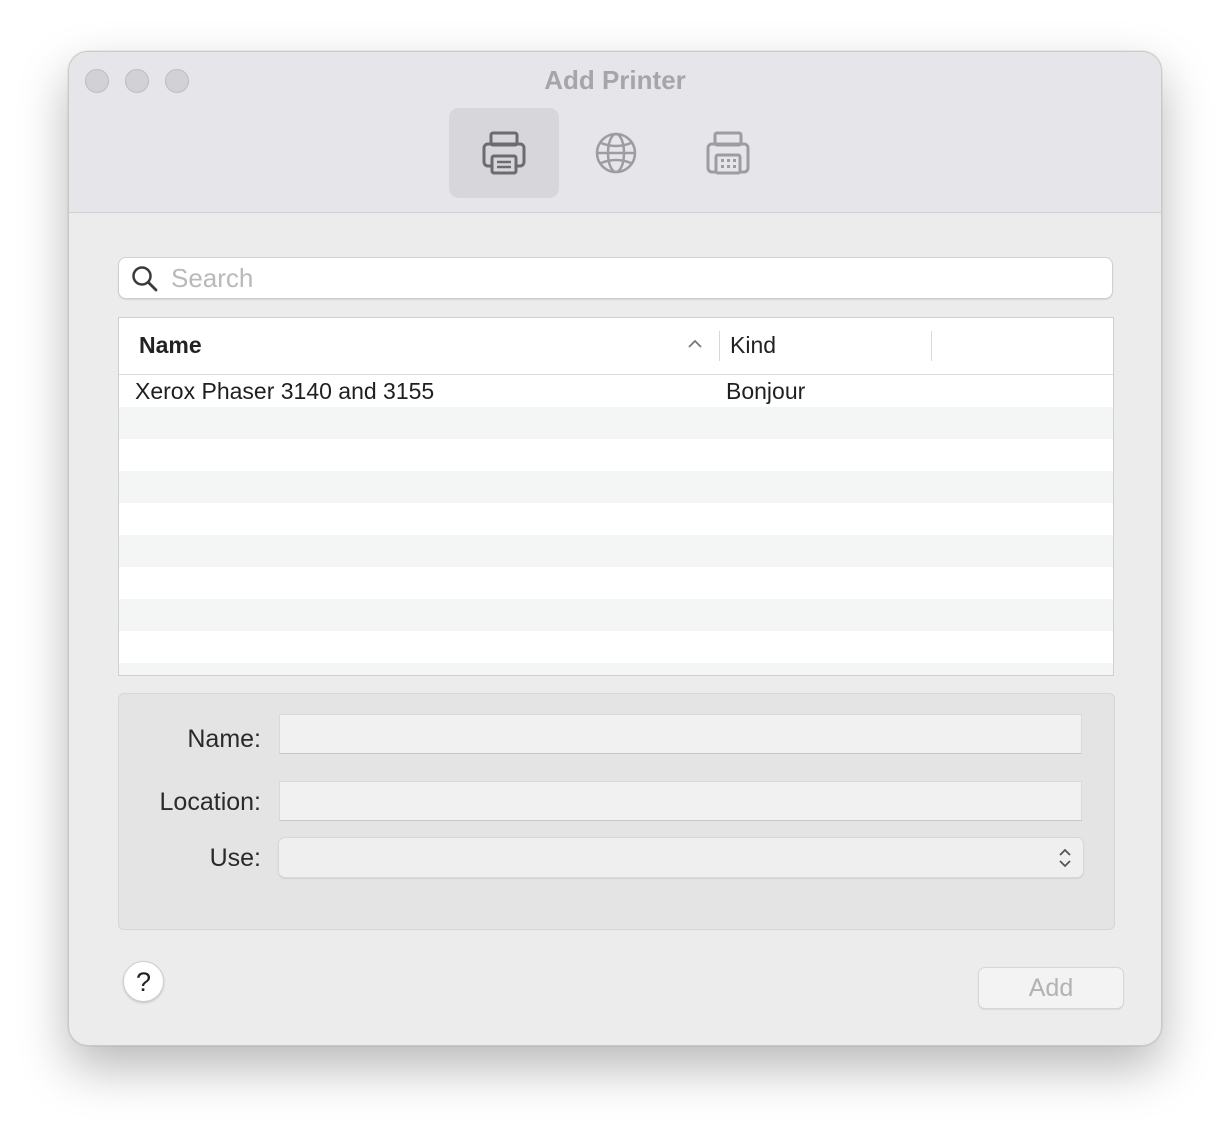 The image size is (1230, 1130). I want to click on search-field, so click(615, 278).